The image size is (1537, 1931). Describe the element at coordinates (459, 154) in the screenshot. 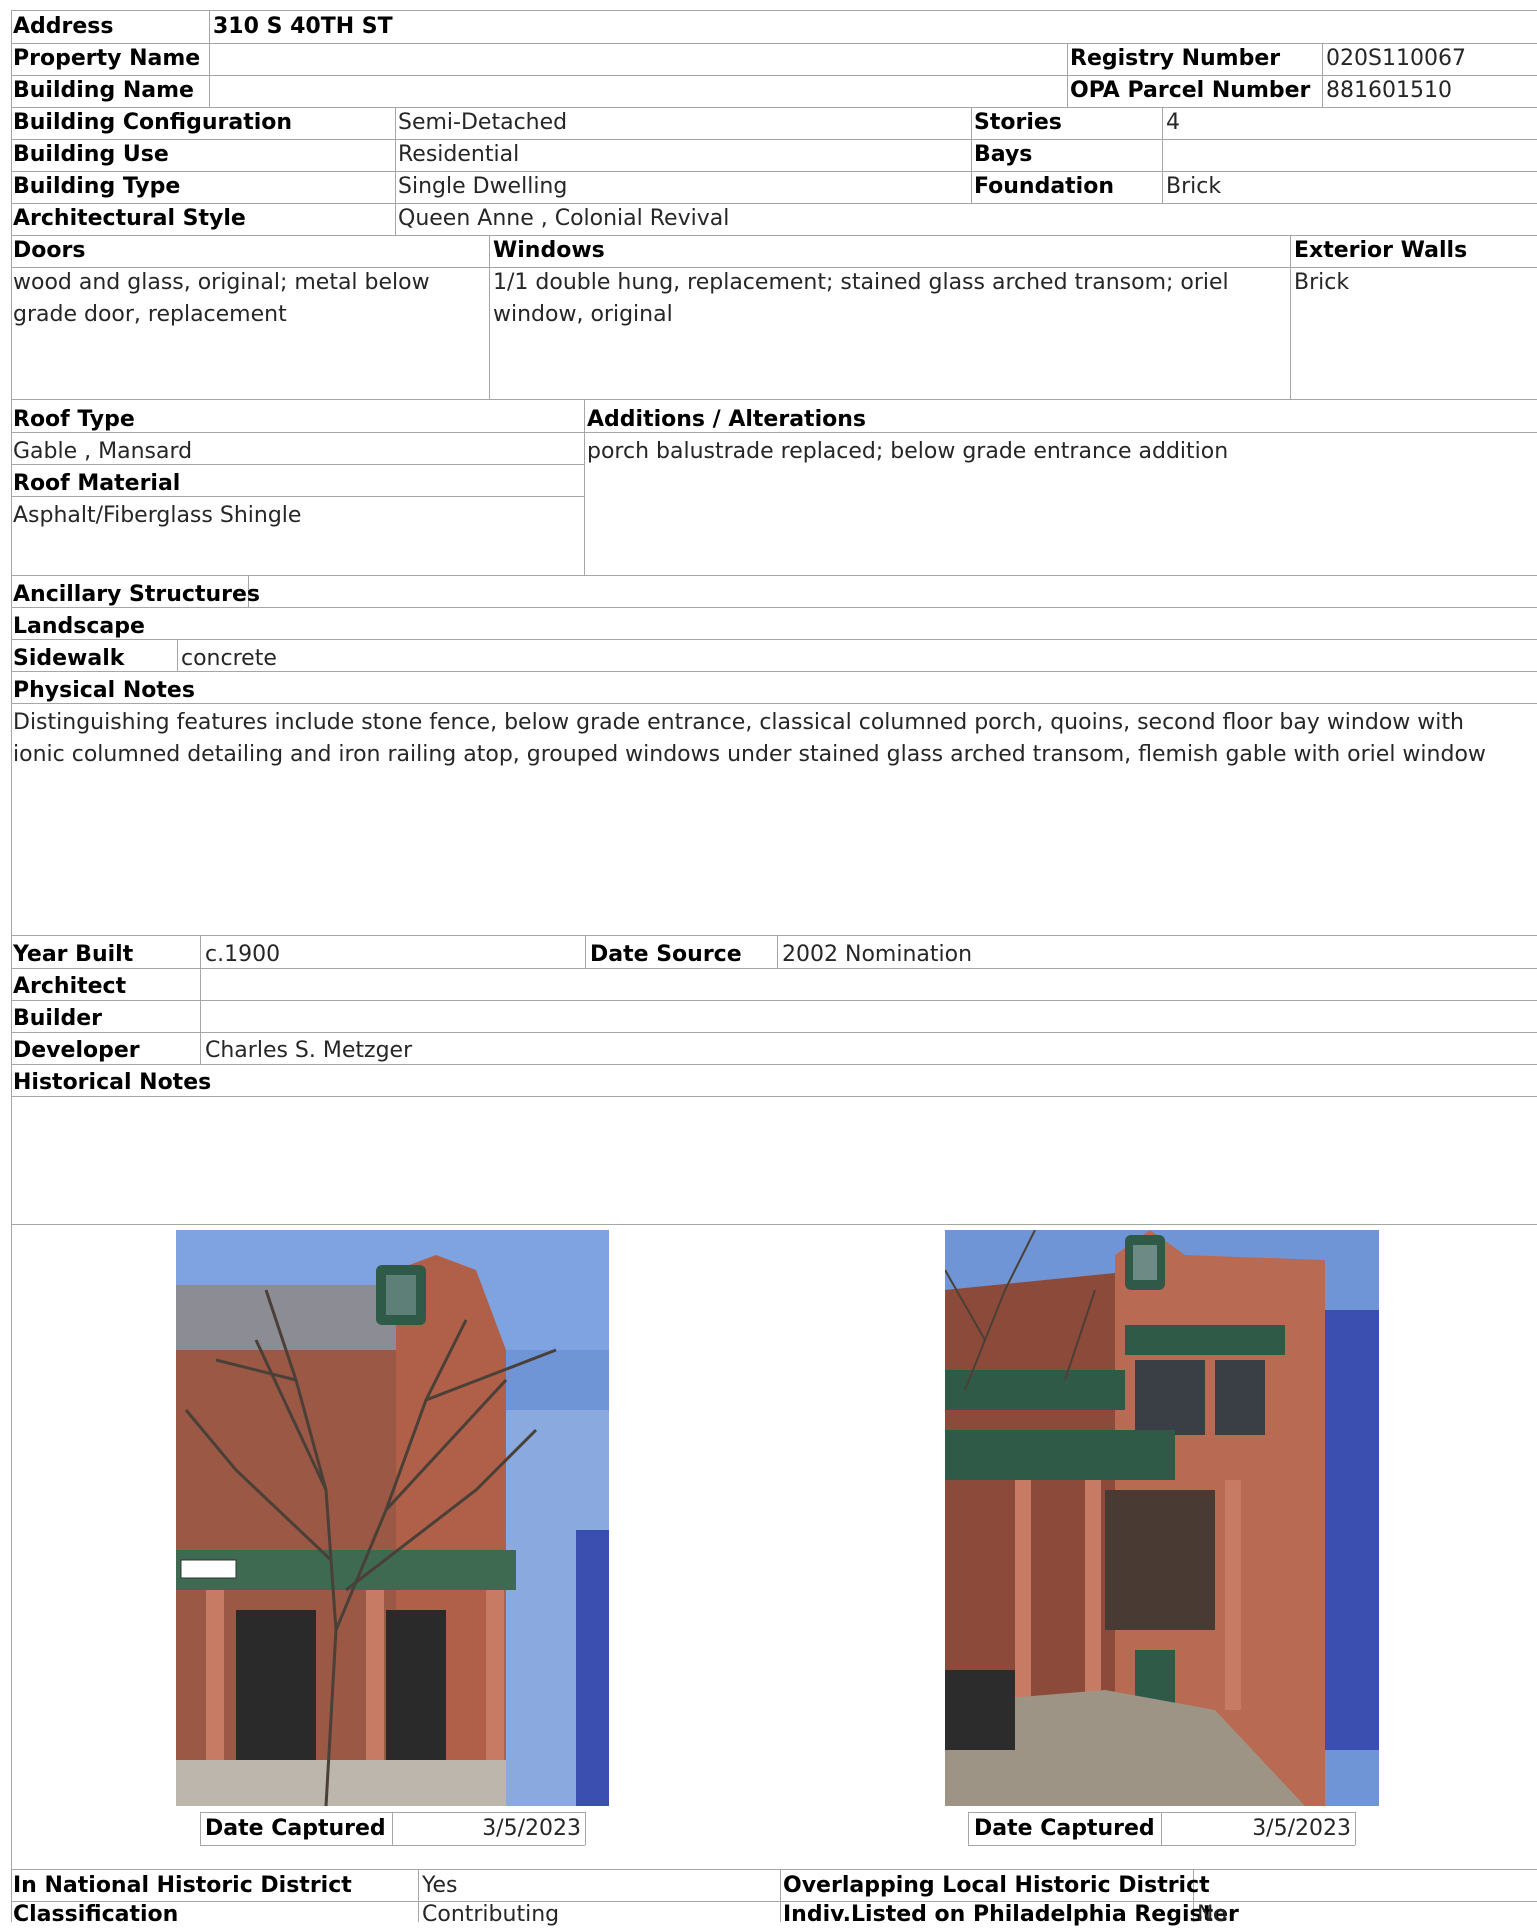

I see `building-use-value: Residential` at that location.